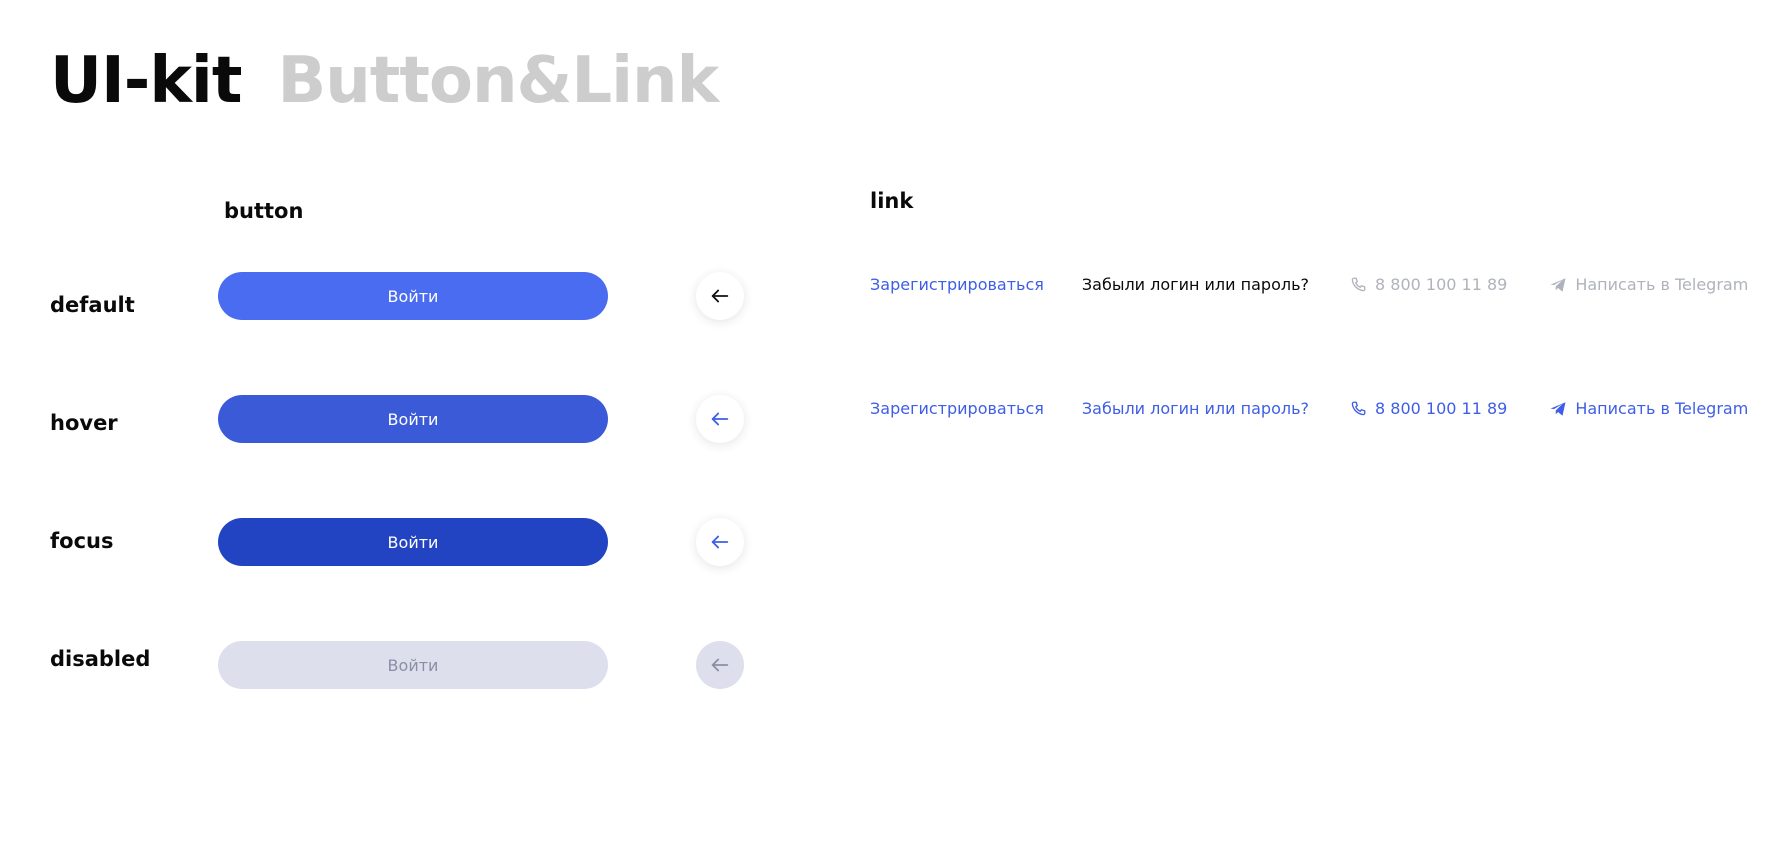 This screenshot has width=1771, height=867. I want to click on back-button-default, so click(720, 296).